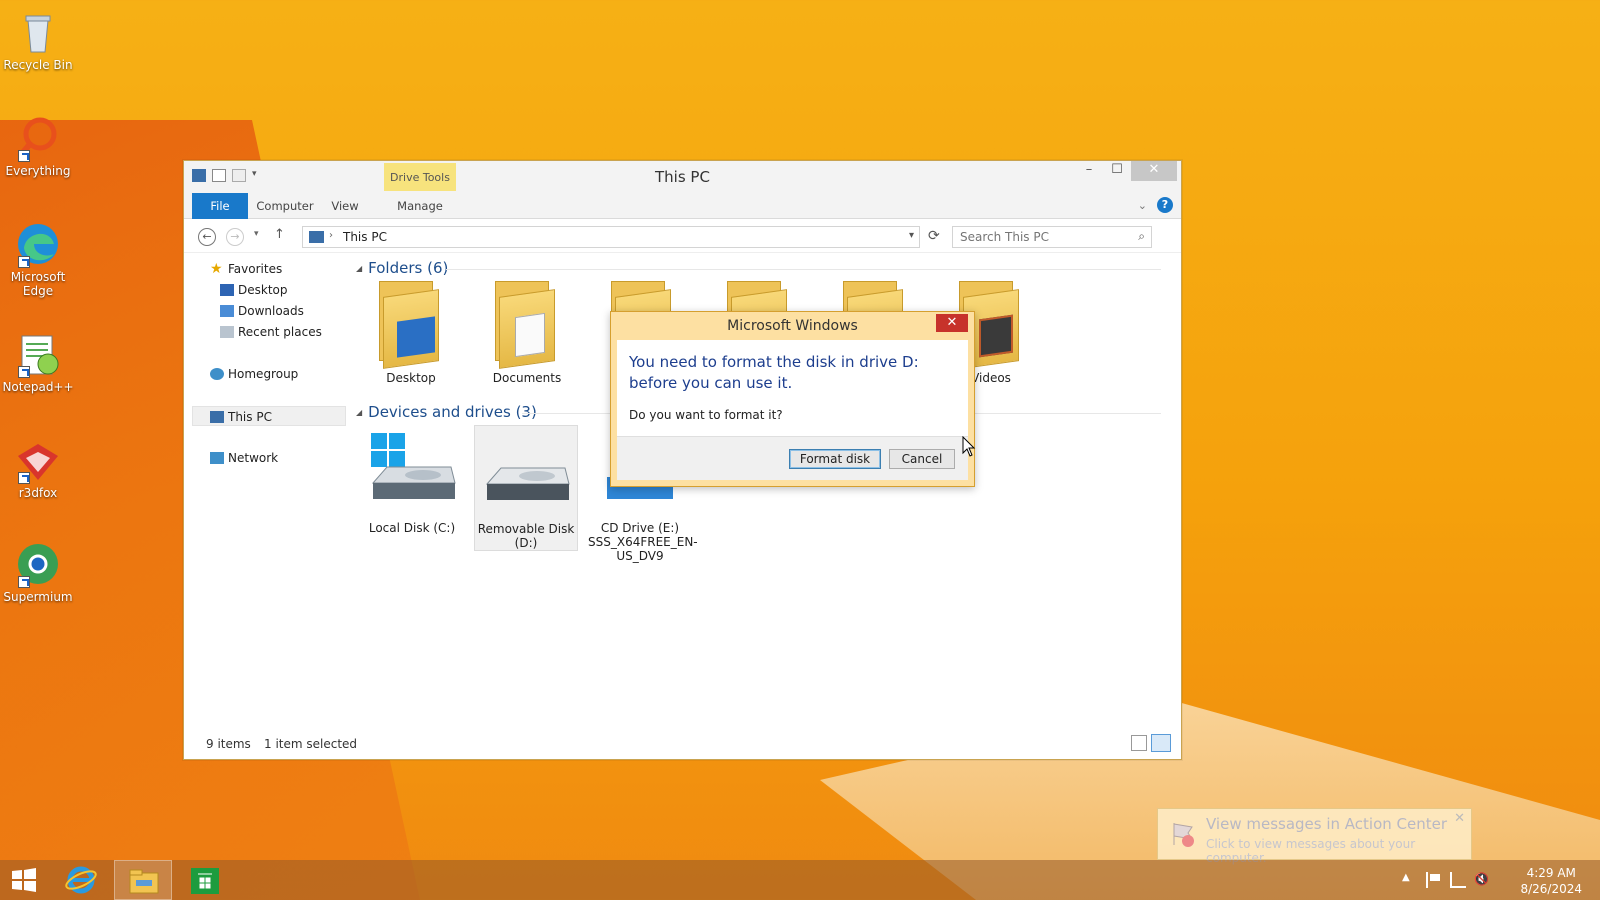 The height and width of the screenshot is (900, 1600). Describe the element at coordinates (279, 234) in the screenshot. I see `up-arrow-icon: ↑` at that location.